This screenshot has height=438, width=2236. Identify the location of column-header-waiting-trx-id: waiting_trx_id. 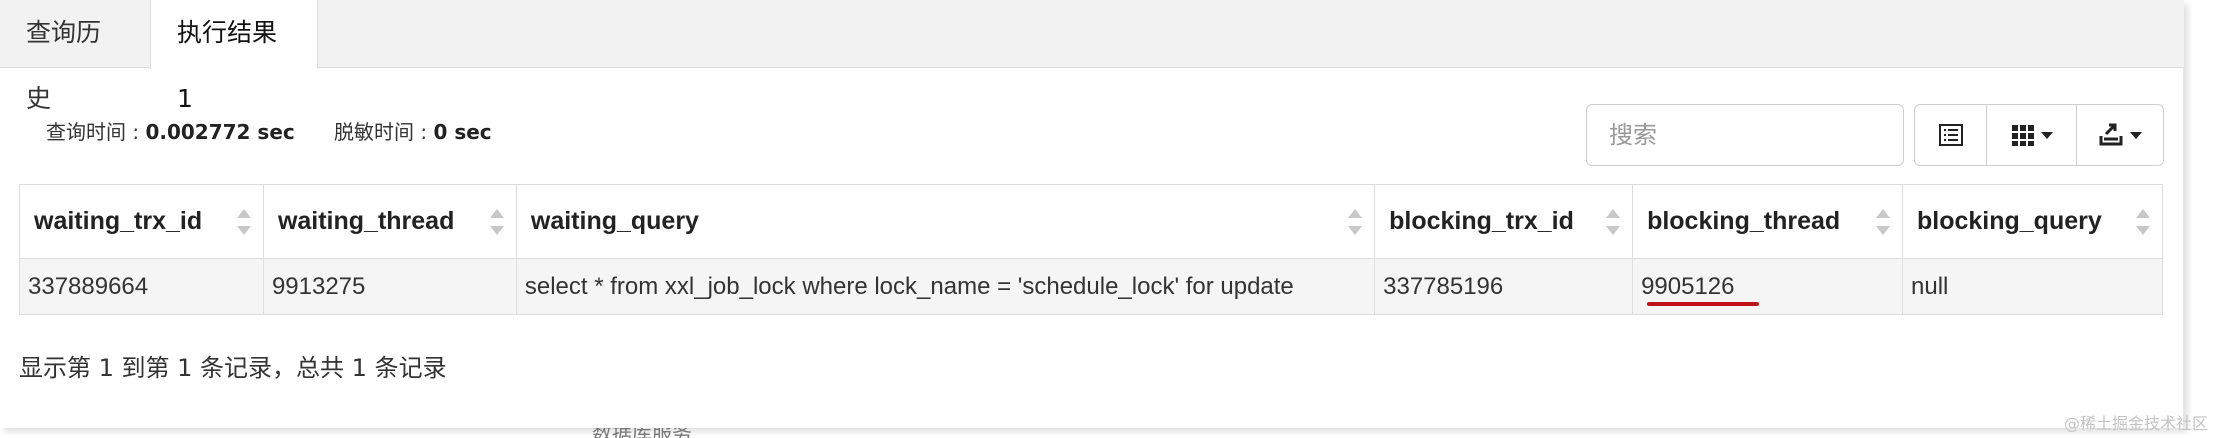
(141, 221).